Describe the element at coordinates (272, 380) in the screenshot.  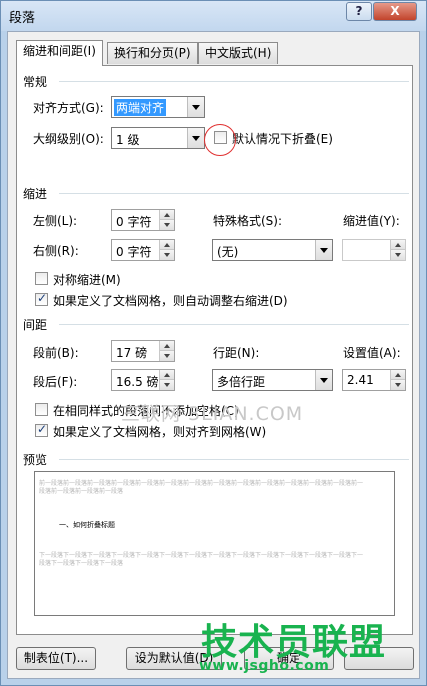
I see `line-spacing-select: 多倍行距` at that location.